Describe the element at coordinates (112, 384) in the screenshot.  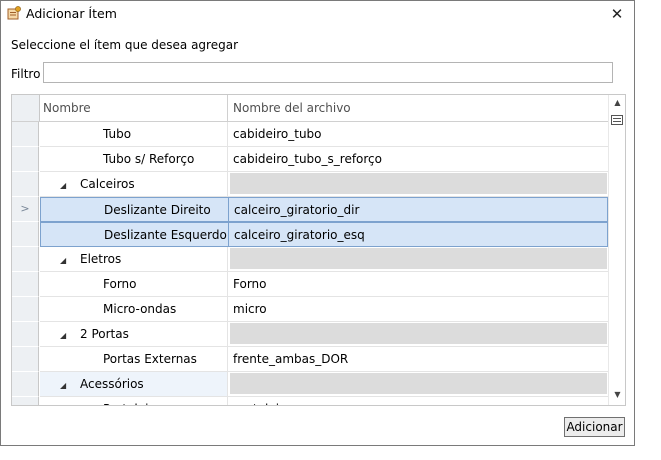
I see `name-text: Acessórios` at that location.